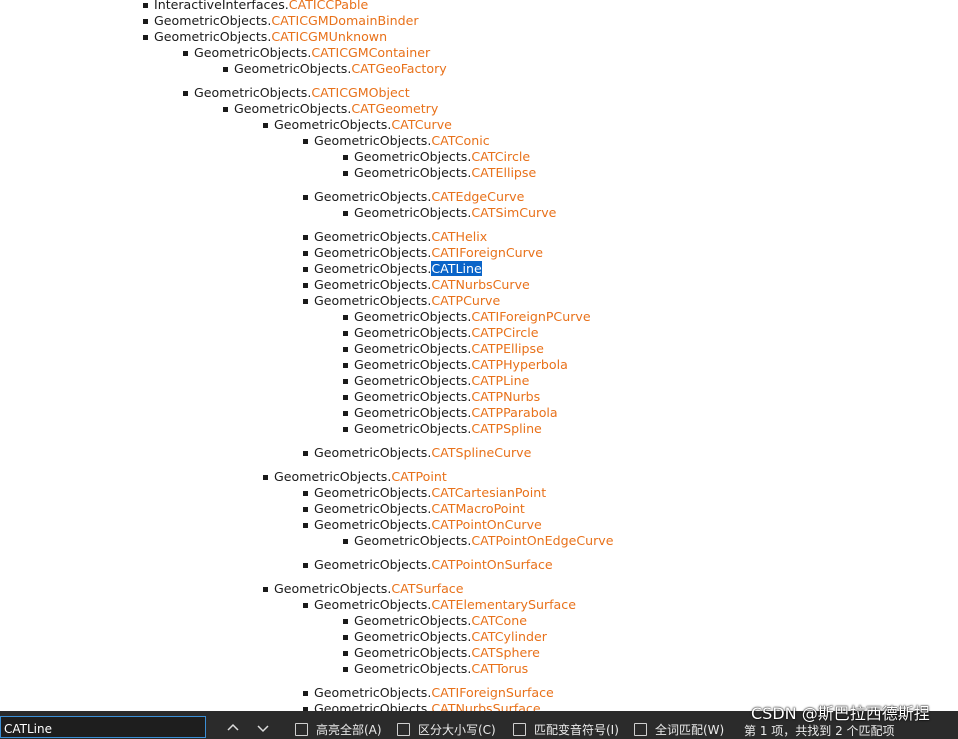  What do you see at coordinates (499, 620) in the screenshot?
I see `class-link: CATCone` at bounding box center [499, 620].